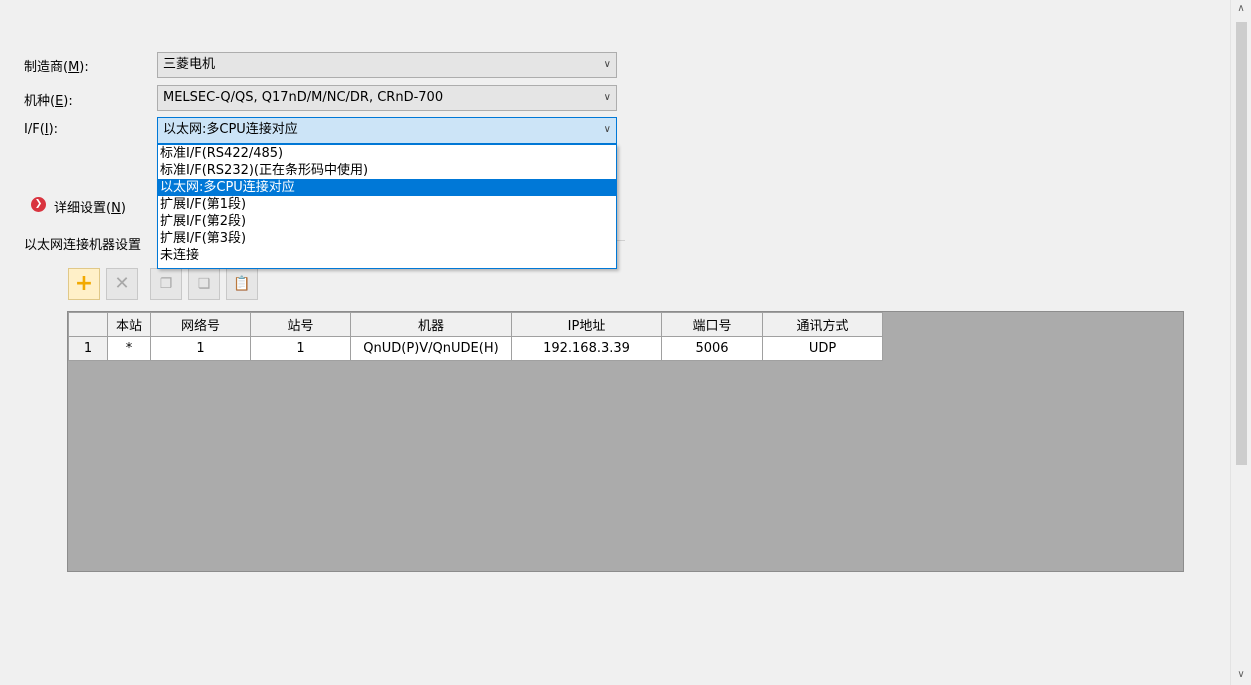 This screenshot has height=685, width=1251. Describe the element at coordinates (189, 64) in the screenshot. I see `maker-value: 三菱电机` at that location.